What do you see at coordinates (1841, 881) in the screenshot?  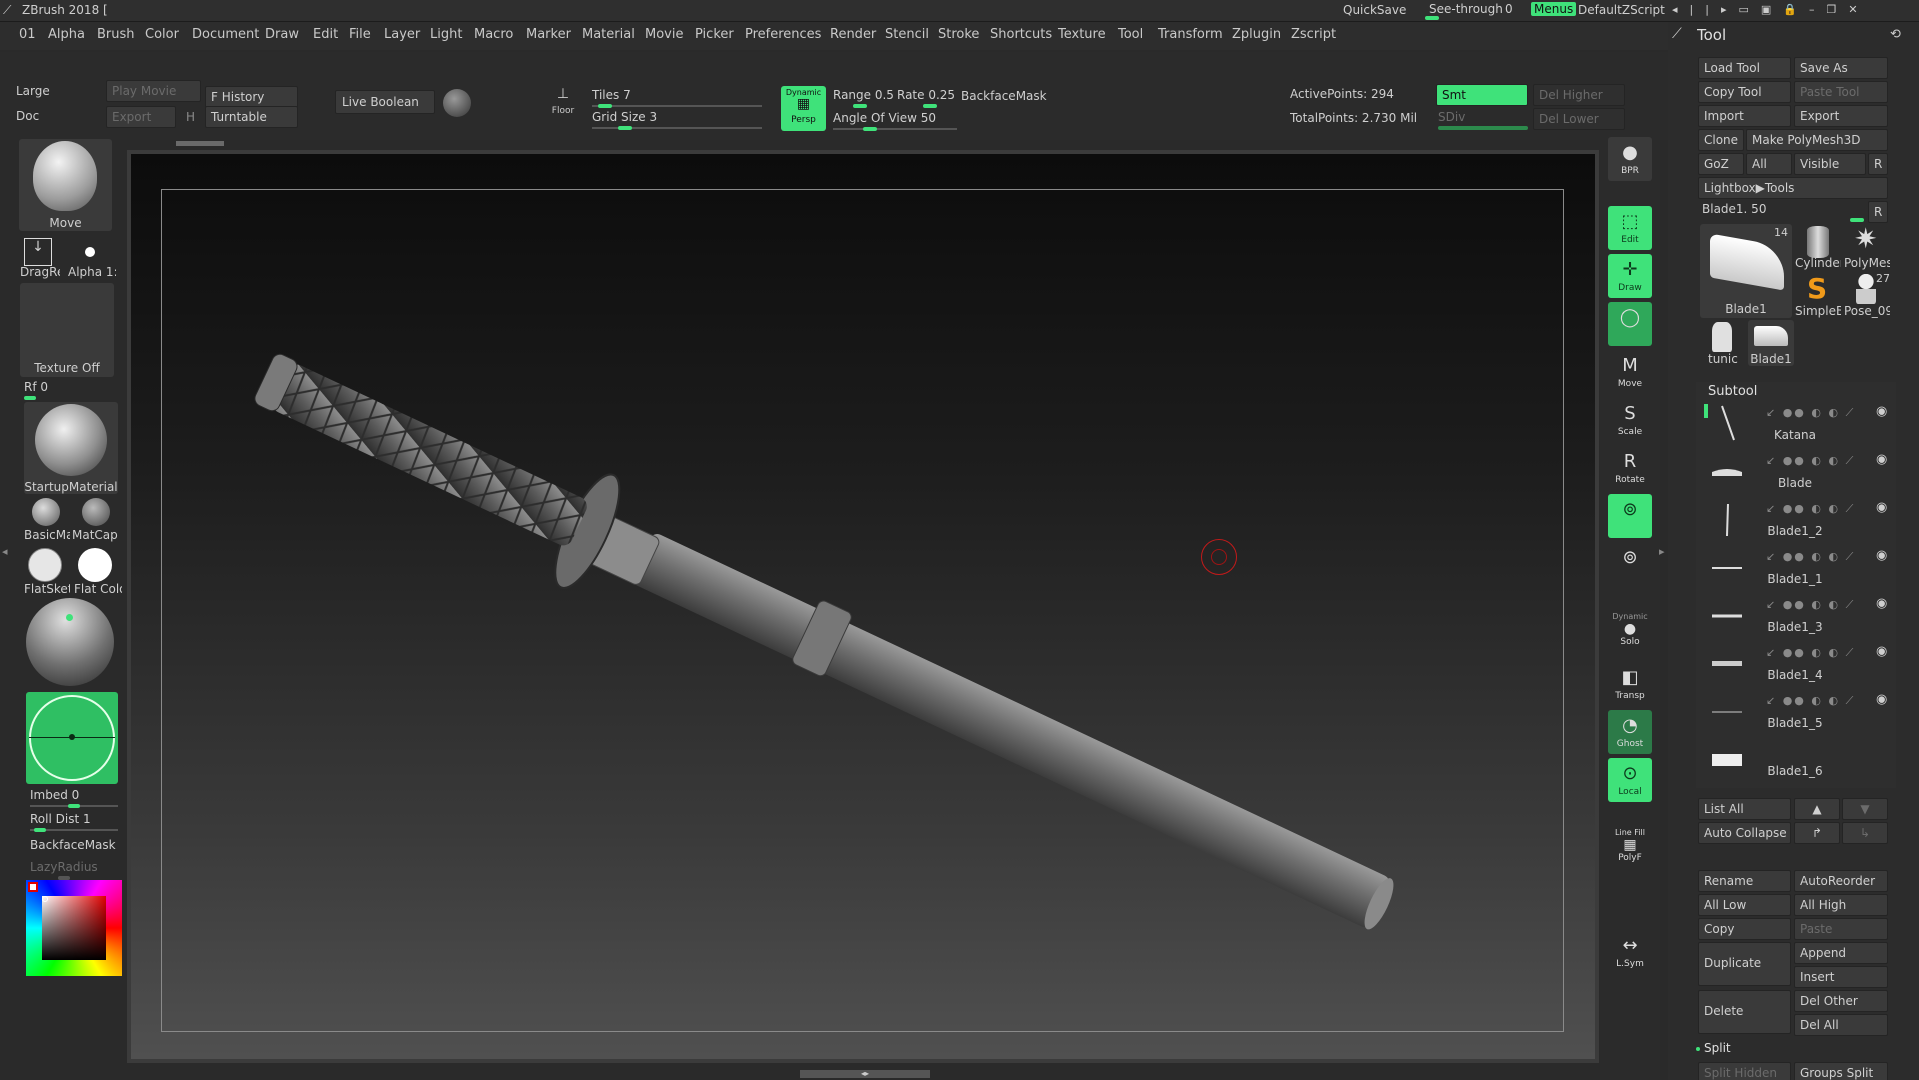 I see `auto-reorder-button: AutoReorder` at bounding box center [1841, 881].